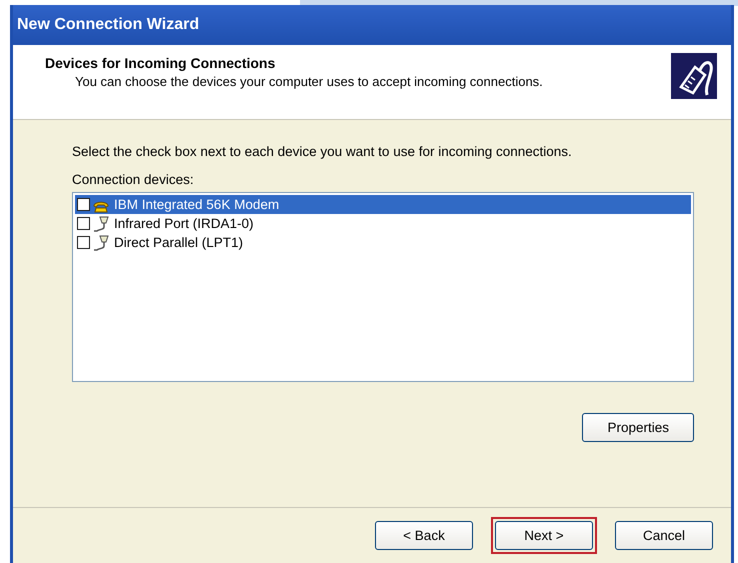 The height and width of the screenshot is (563, 738). What do you see at coordinates (424, 535) in the screenshot?
I see `wizard-button: < Back` at bounding box center [424, 535].